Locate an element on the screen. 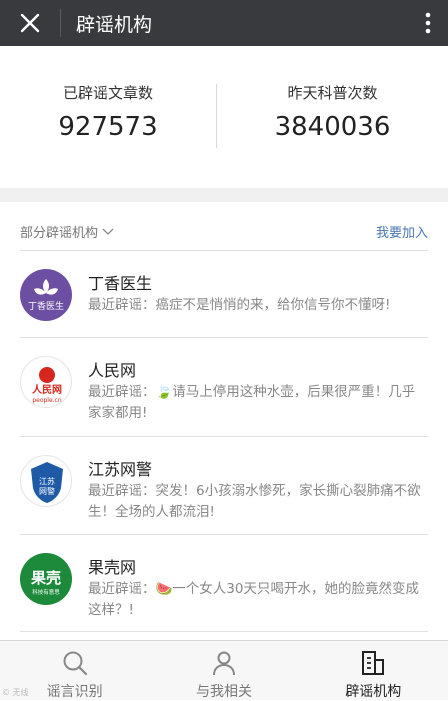 Image resolution: width=448 pixels, height=701 pixels. more-vertical-icon is located at coordinates (428, 23).